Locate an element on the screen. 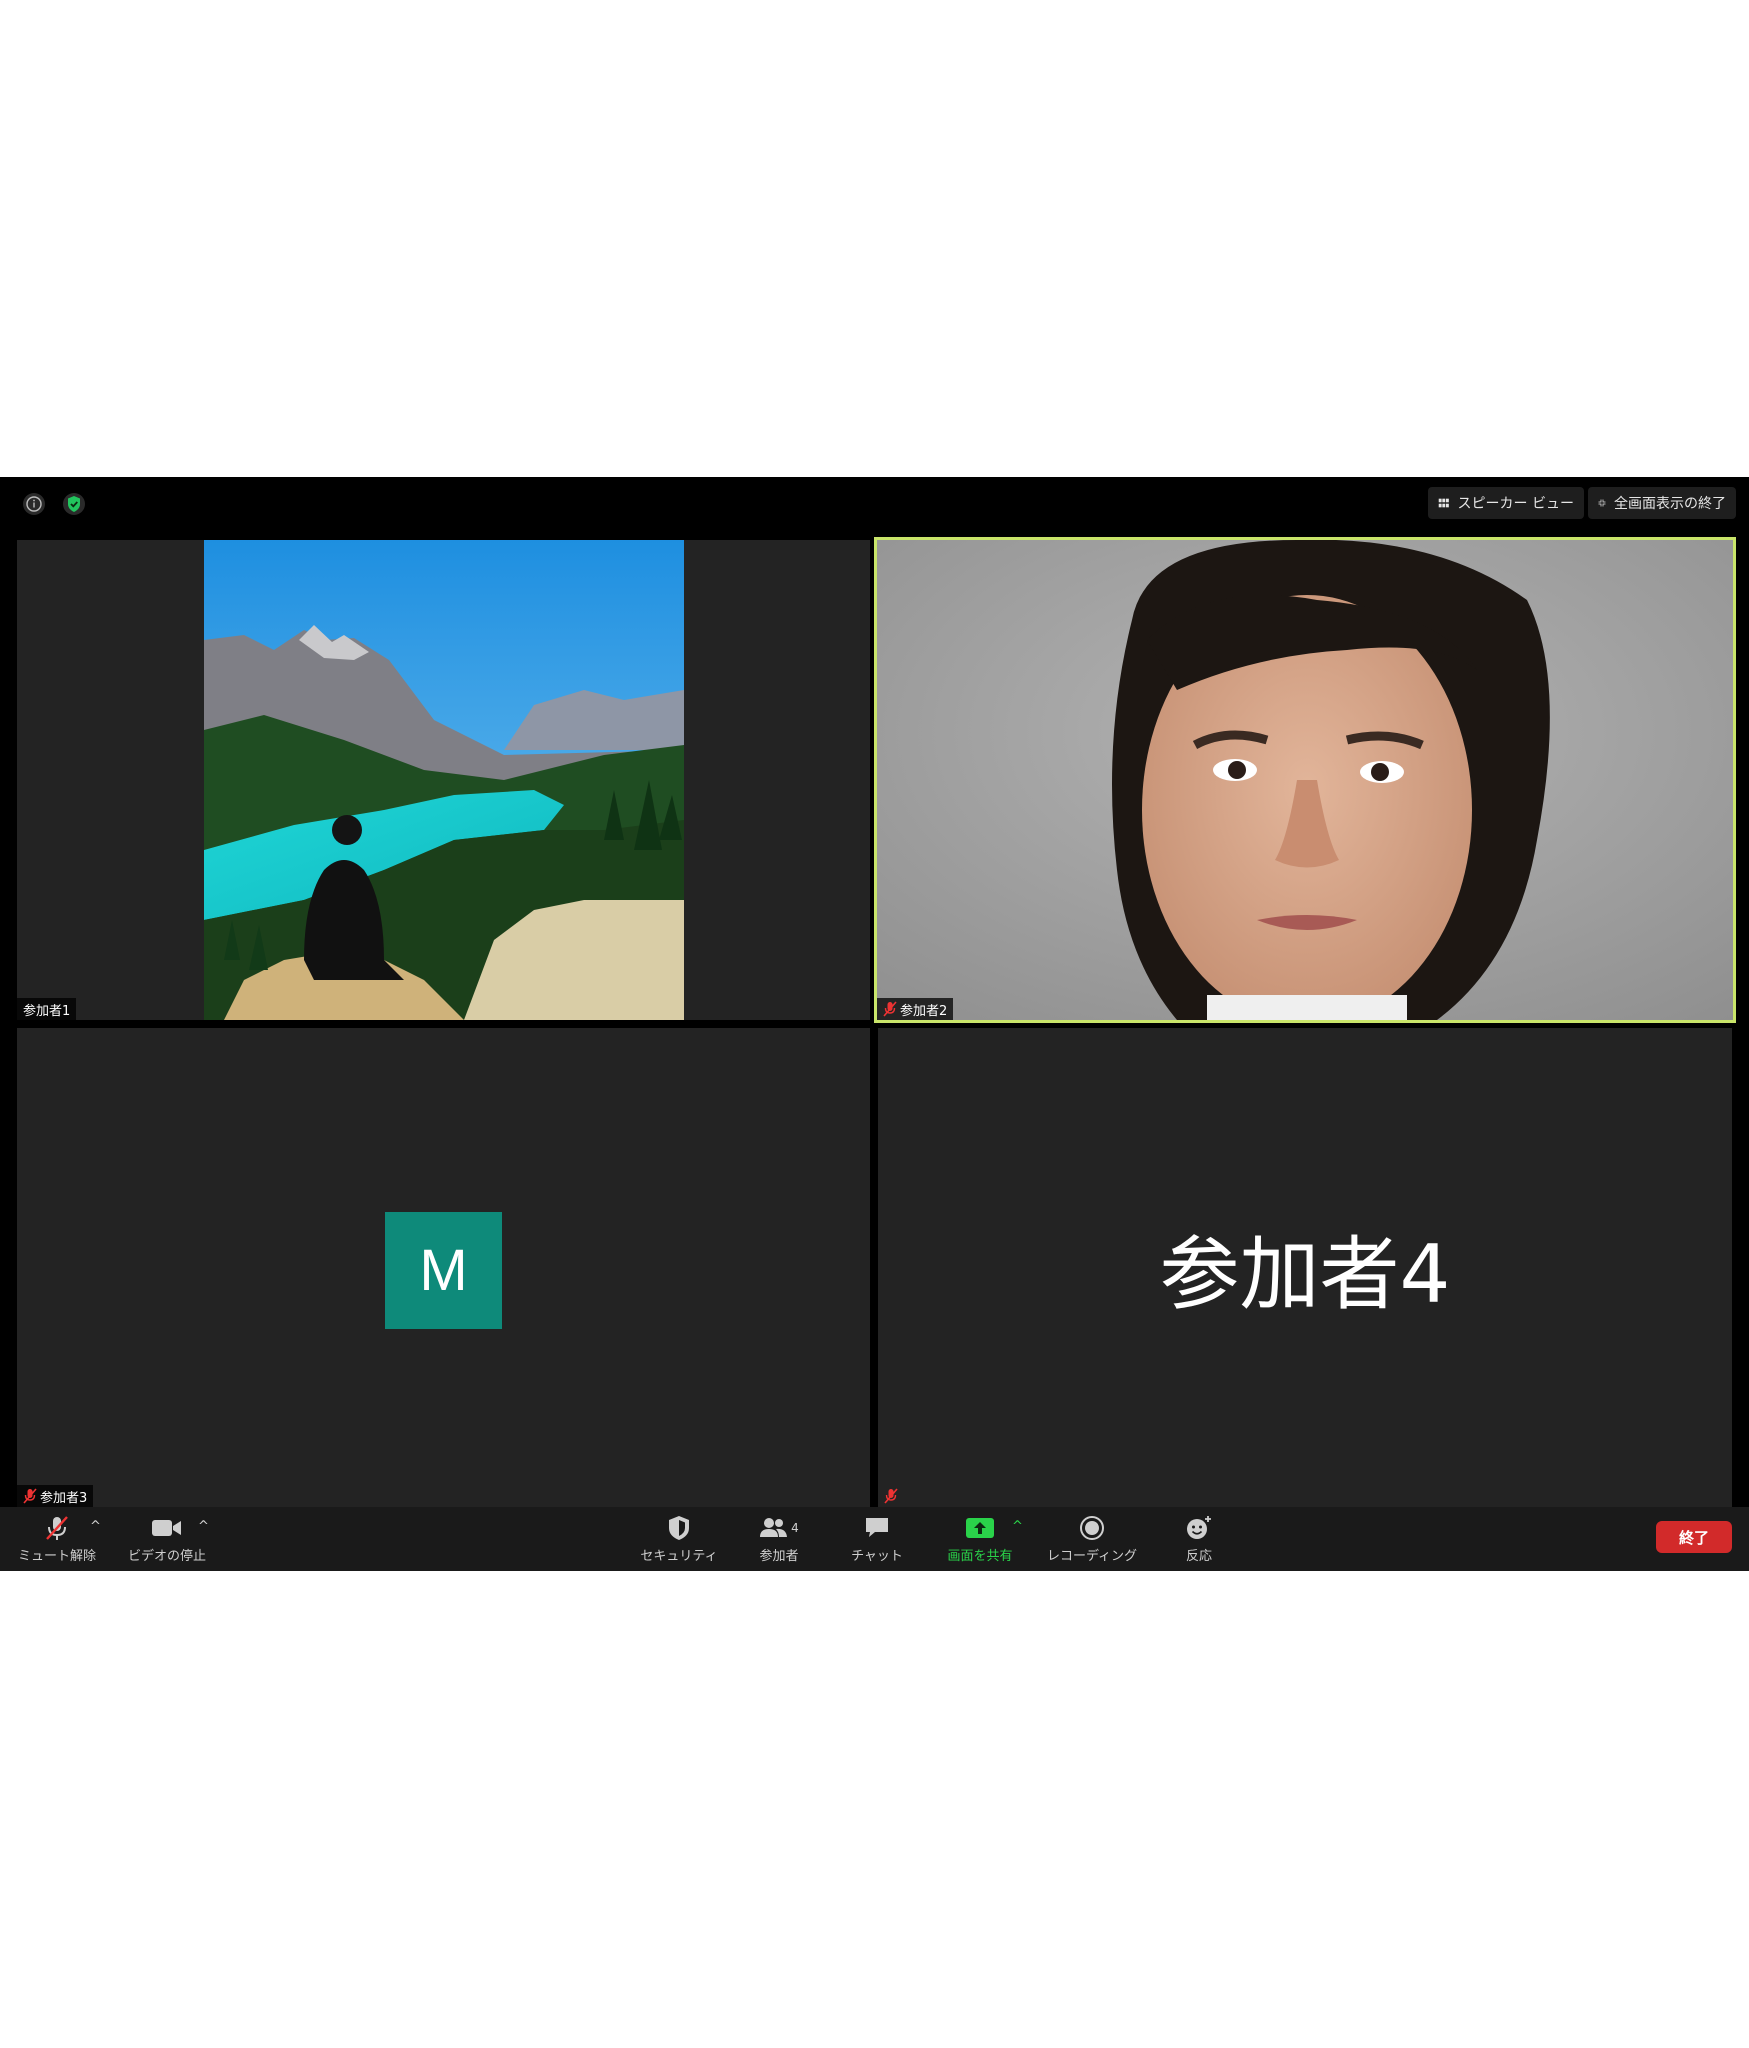  speaker-view-button: スピーカー ビュー is located at coordinates (1506, 503).